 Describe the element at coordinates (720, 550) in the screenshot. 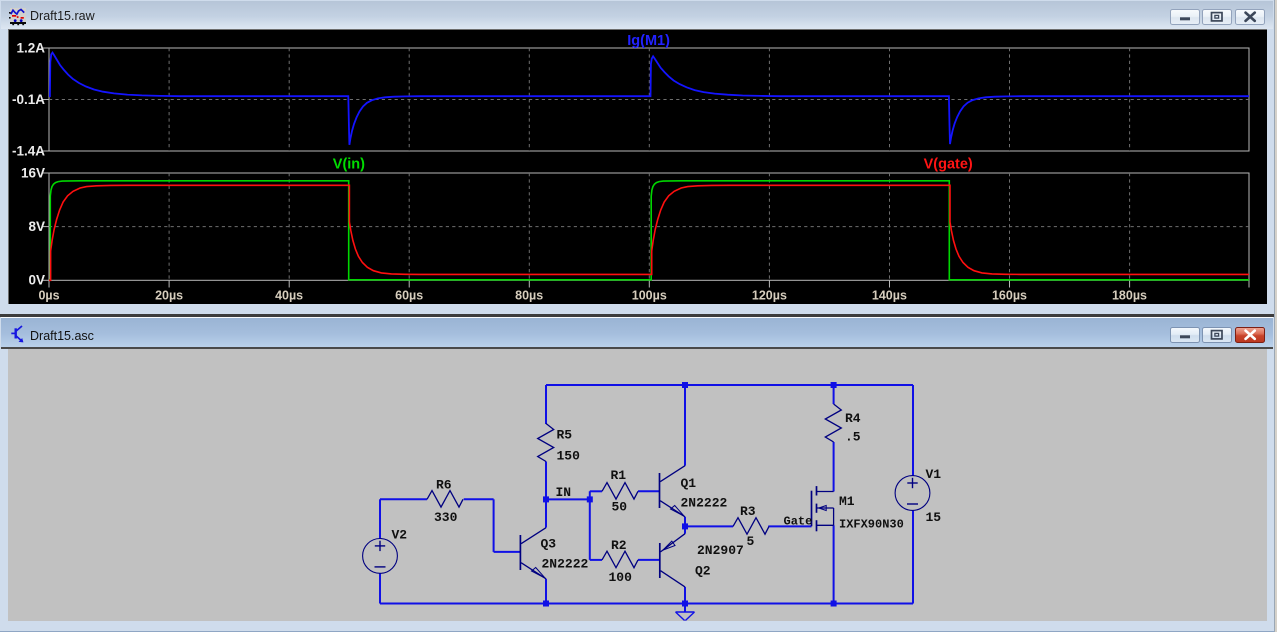

I see `svg-text: 2N2907` at that location.